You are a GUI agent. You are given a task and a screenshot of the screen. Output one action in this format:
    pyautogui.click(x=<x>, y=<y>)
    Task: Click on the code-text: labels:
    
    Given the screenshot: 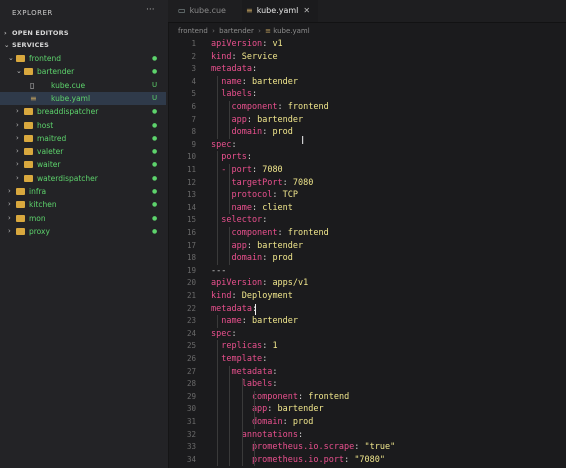 What is the action you would take?
    pyautogui.click(x=236, y=94)
    